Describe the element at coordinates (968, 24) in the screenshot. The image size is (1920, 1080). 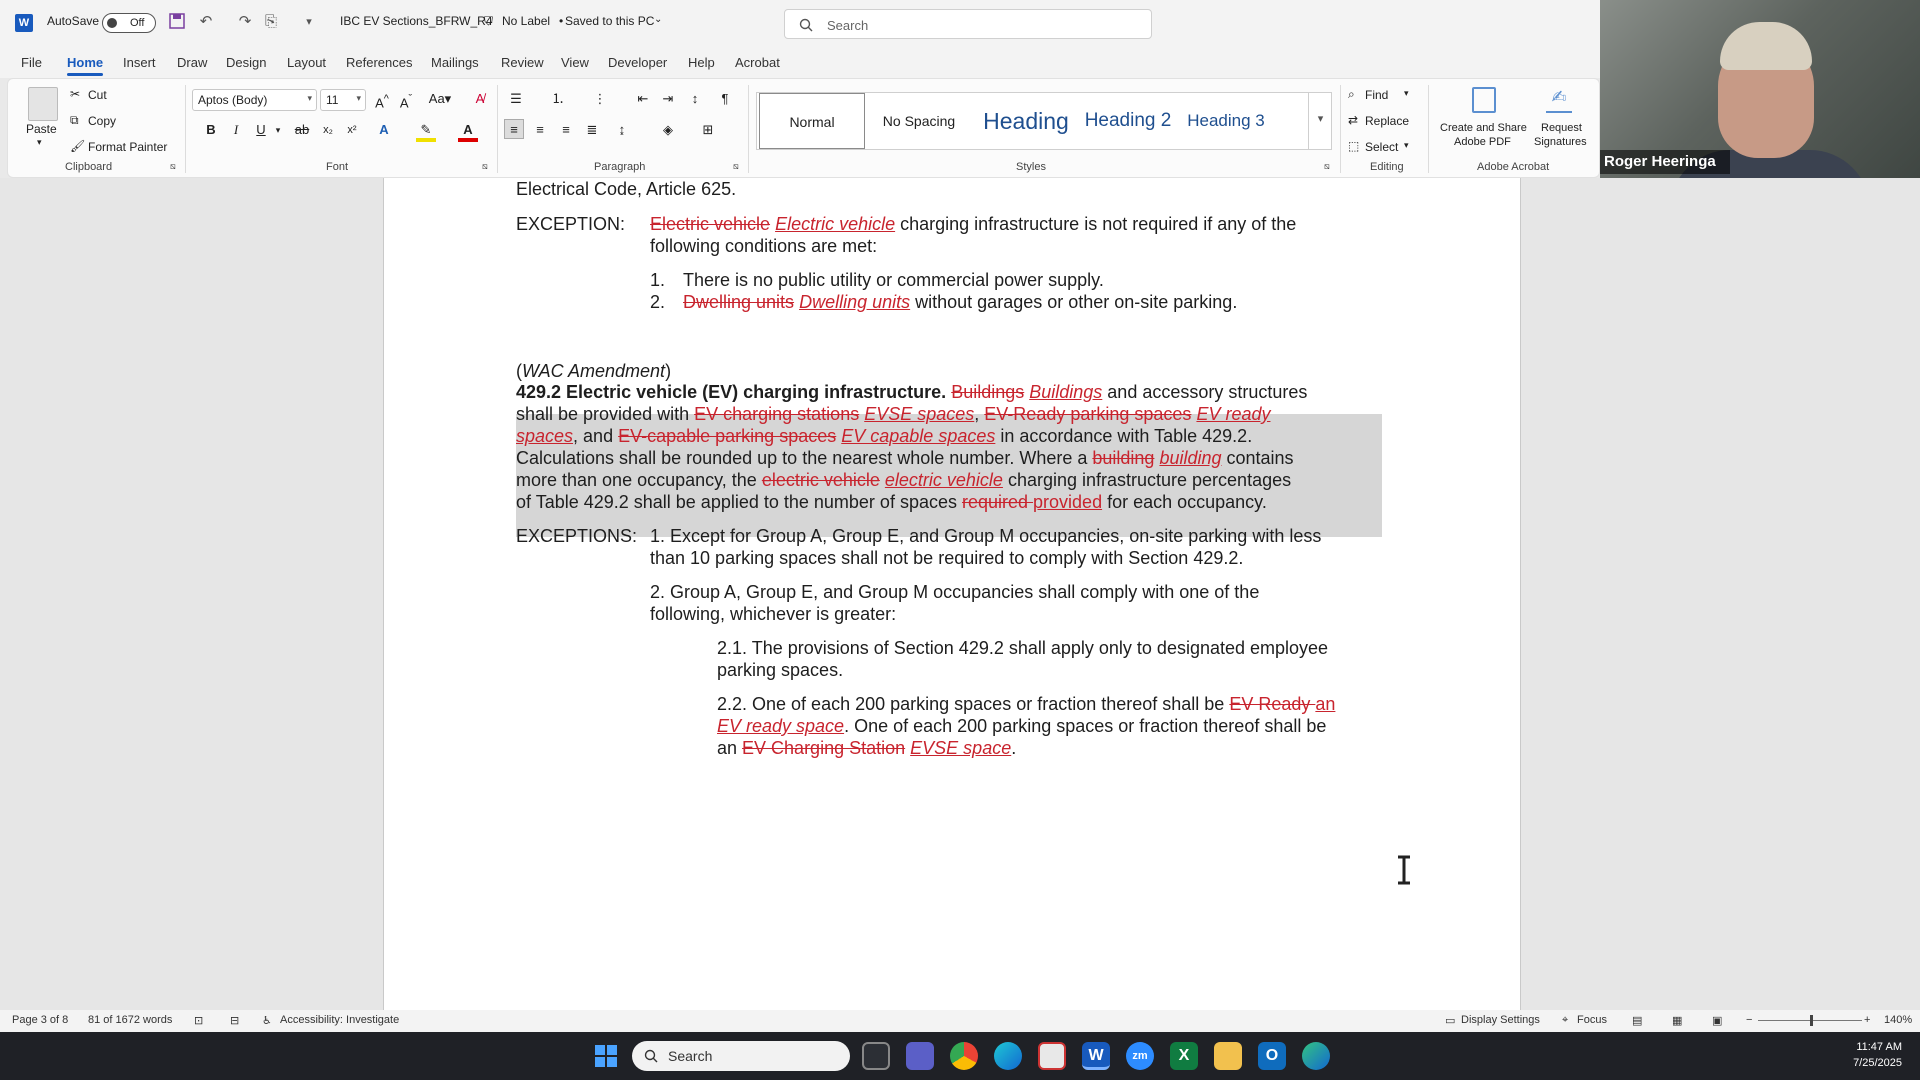
I see `search-input: Search` at that location.